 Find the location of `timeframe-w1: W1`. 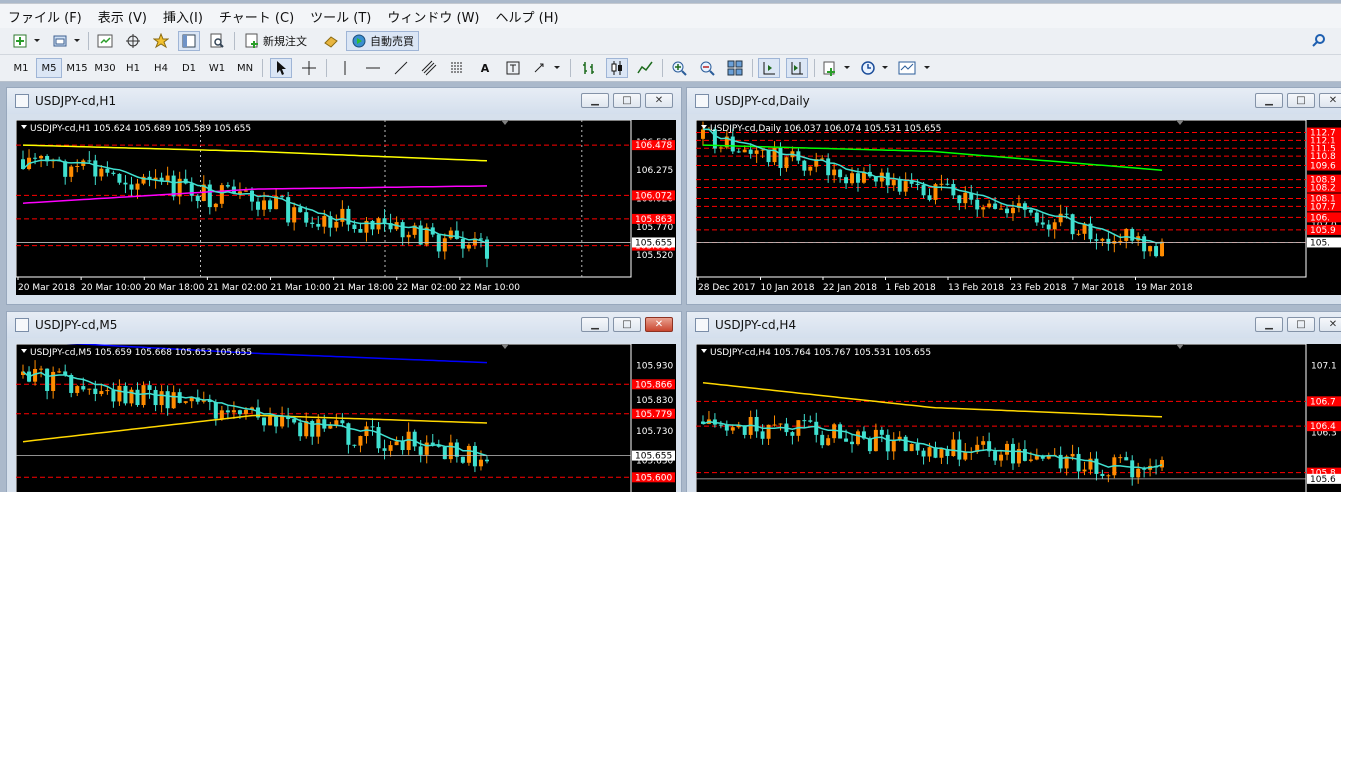

timeframe-w1: W1 is located at coordinates (217, 68).